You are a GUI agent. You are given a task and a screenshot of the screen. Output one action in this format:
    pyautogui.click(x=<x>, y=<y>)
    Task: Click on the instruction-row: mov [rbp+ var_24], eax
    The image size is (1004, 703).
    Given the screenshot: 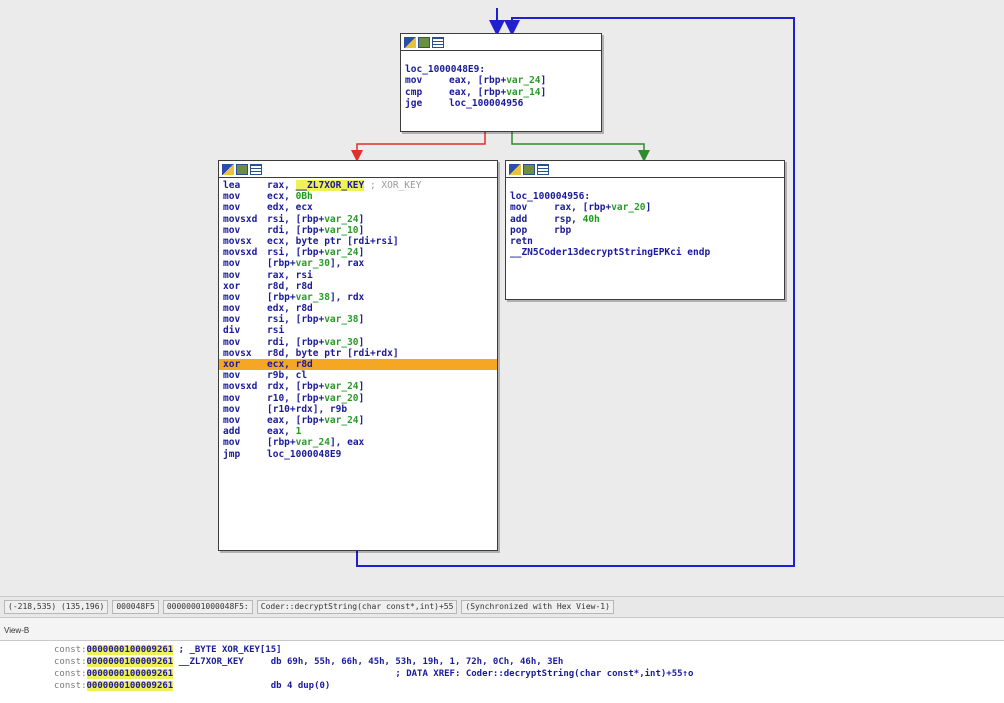 What is the action you would take?
    pyautogui.click(x=358, y=442)
    